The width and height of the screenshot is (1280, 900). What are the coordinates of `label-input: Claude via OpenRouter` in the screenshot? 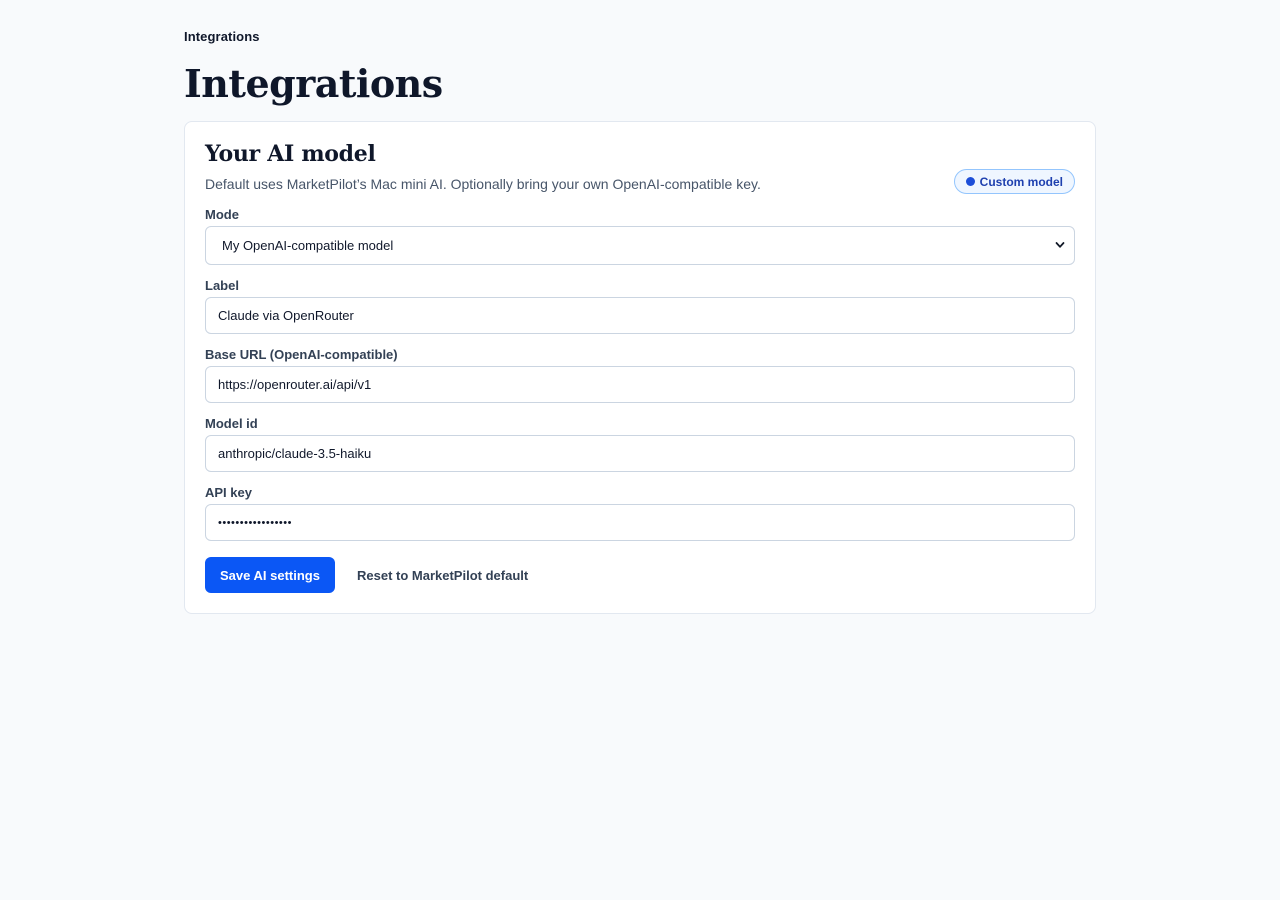 It's located at (640, 315).